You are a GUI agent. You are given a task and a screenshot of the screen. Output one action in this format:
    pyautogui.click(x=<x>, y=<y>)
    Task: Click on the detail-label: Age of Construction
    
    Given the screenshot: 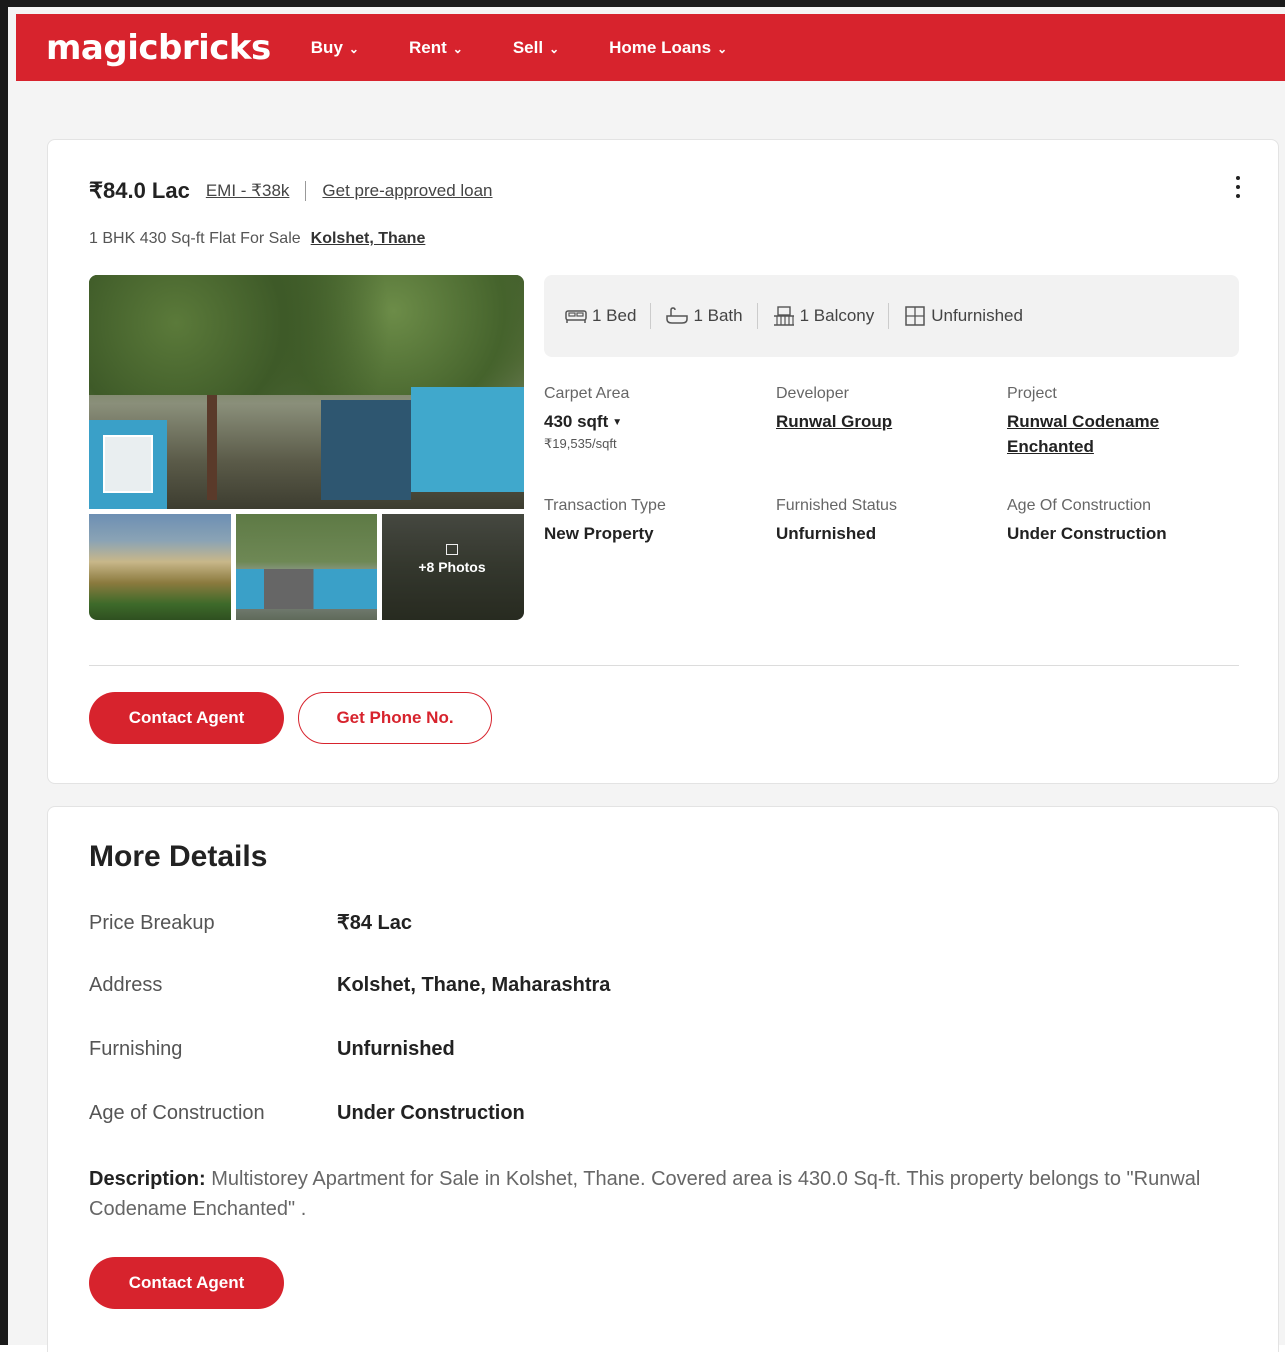 What is the action you would take?
    pyautogui.click(x=177, y=1113)
    